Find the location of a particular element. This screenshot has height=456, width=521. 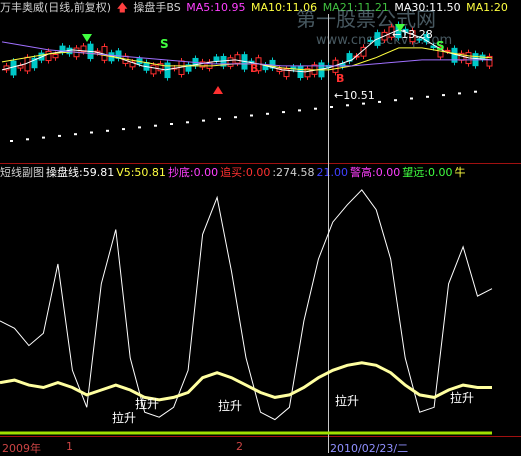

cursor-date: 2010/02/23/二 is located at coordinates (369, 448).